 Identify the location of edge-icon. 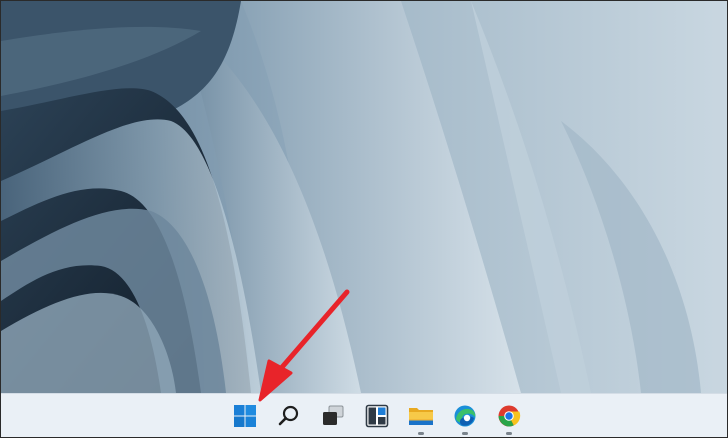
(465, 416).